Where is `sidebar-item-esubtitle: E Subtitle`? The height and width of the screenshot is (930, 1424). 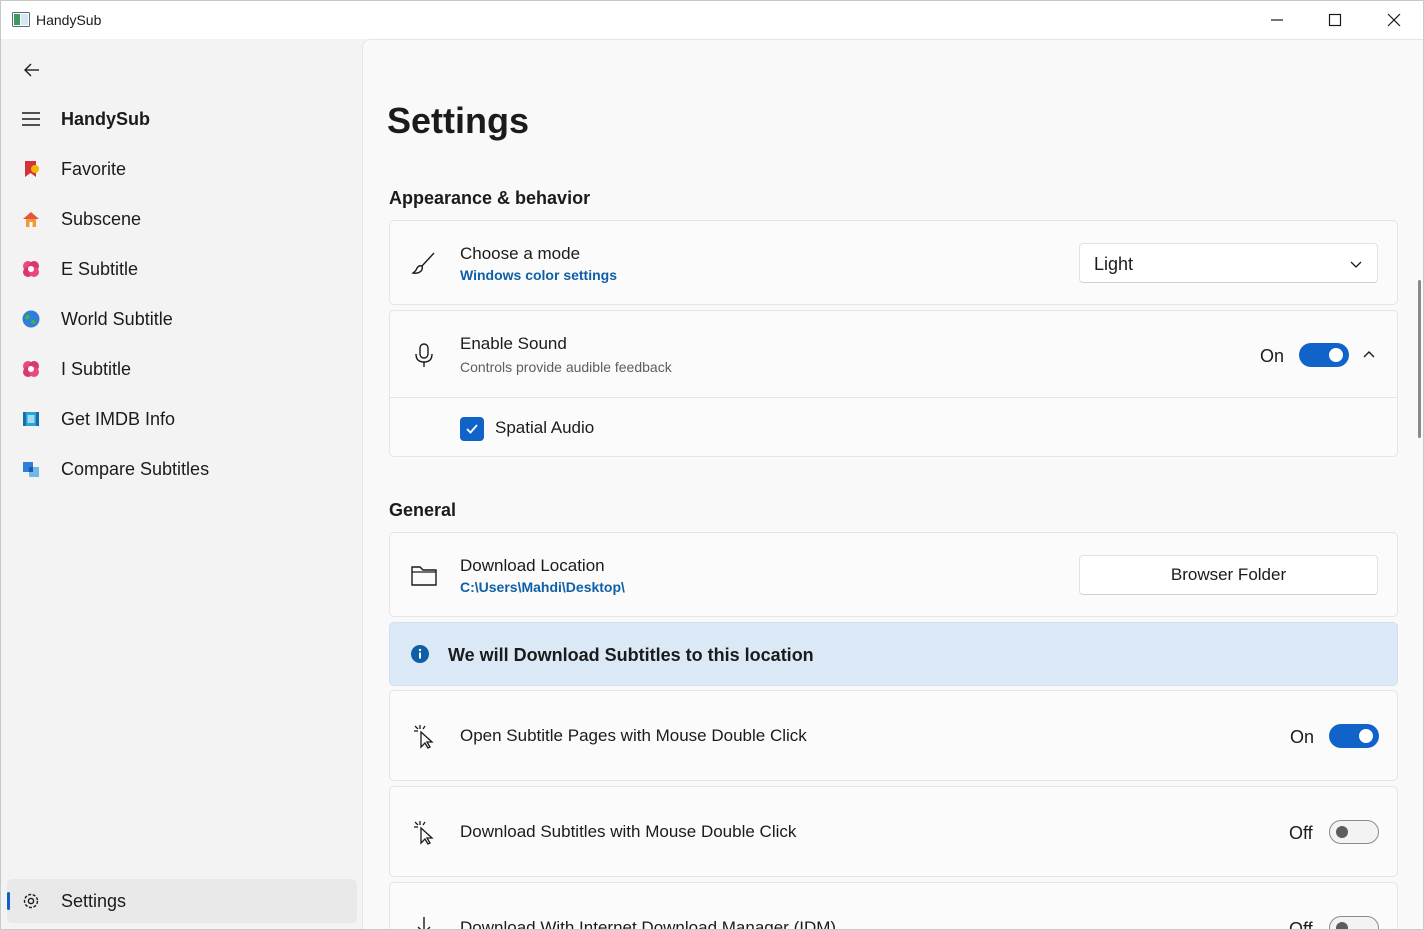
sidebar-item-esubtitle: E Subtitle is located at coordinates (182, 269).